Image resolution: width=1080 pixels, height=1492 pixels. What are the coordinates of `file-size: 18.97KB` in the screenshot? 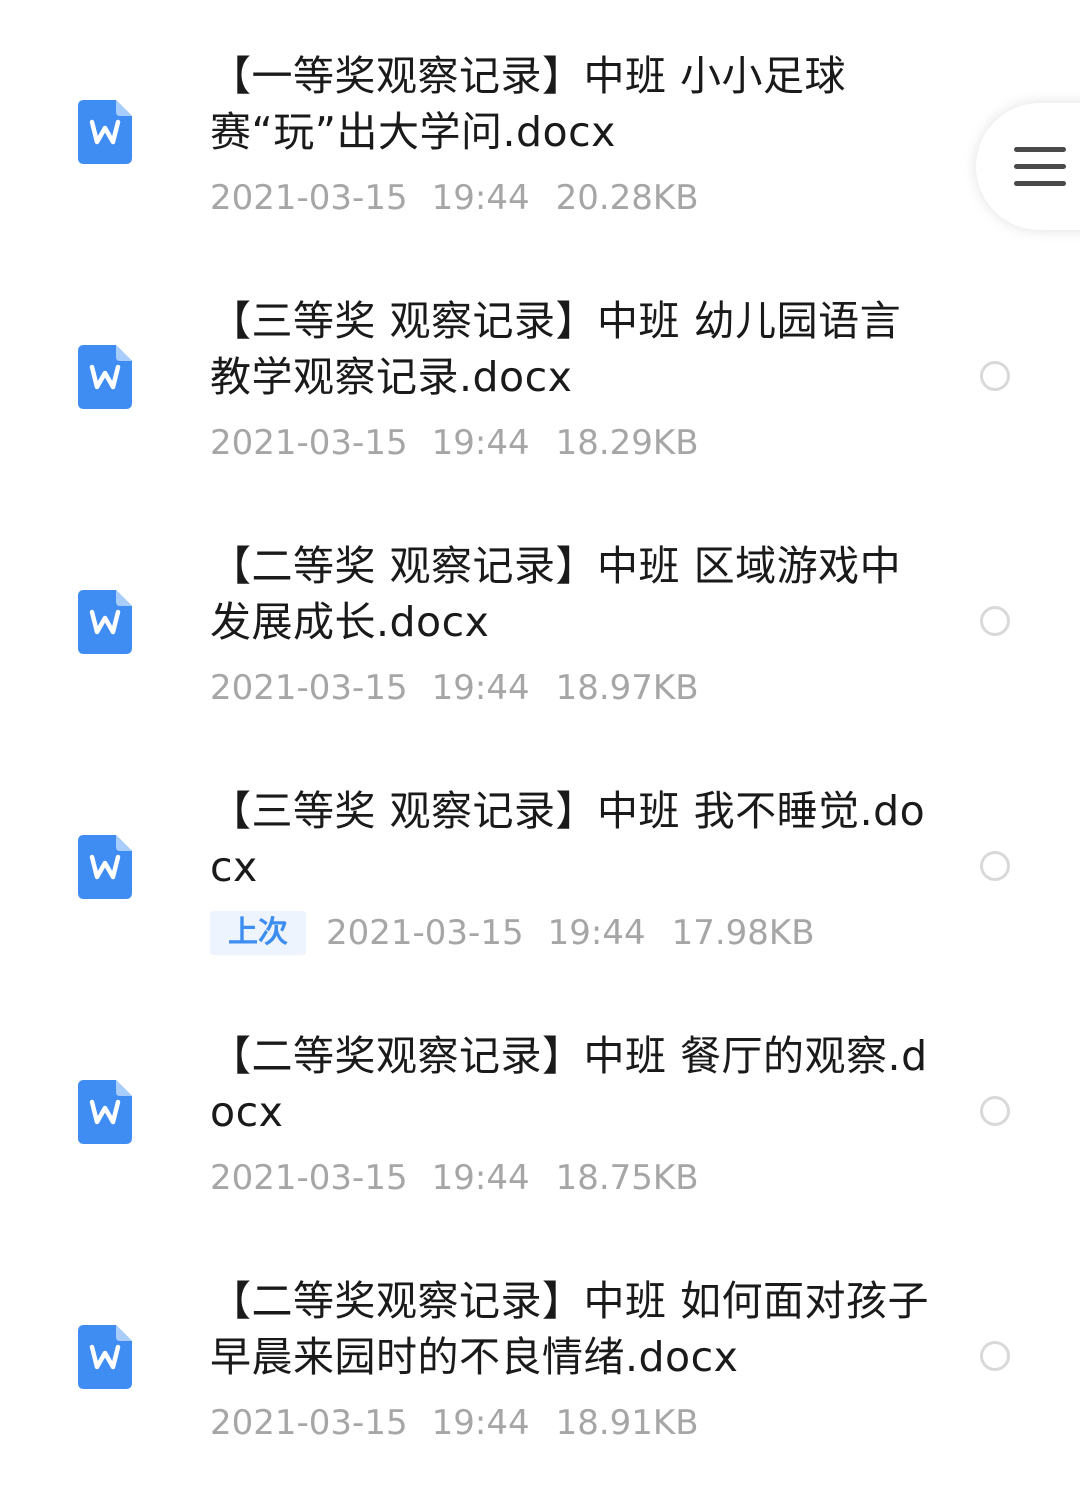 It's located at (627, 688).